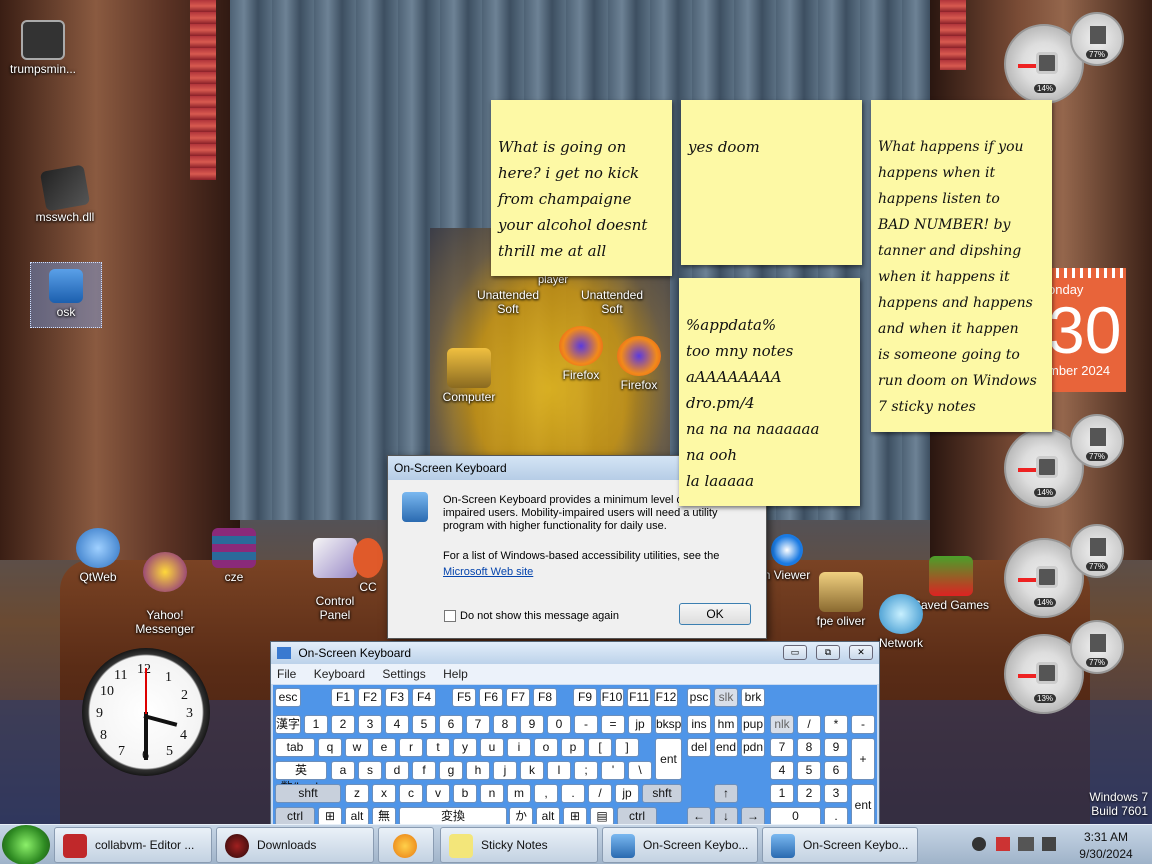 The height and width of the screenshot is (864, 1152). I want to click on key-row3-17: 7, so click(782, 747).